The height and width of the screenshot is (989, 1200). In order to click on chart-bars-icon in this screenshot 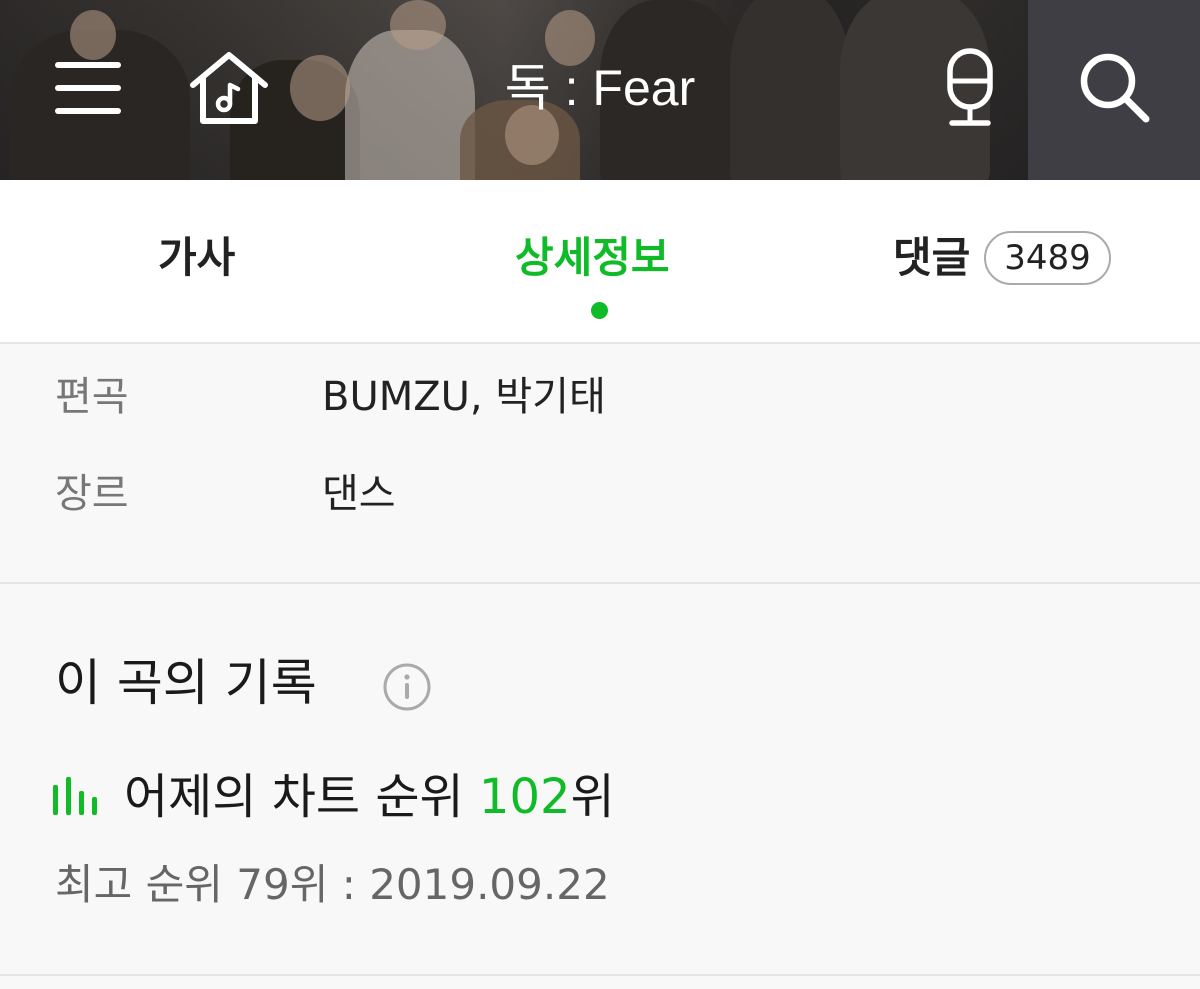, I will do `click(76, 797)`.